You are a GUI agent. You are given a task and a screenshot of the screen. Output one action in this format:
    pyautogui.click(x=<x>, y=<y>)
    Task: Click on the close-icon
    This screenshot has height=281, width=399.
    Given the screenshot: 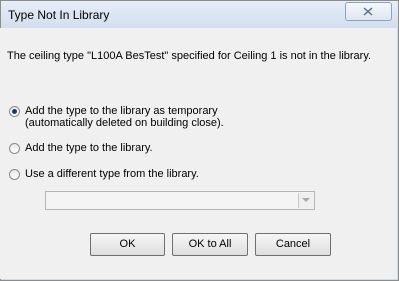 What is the action you would take?
    pyautogui.click(x=368, y=11)
    